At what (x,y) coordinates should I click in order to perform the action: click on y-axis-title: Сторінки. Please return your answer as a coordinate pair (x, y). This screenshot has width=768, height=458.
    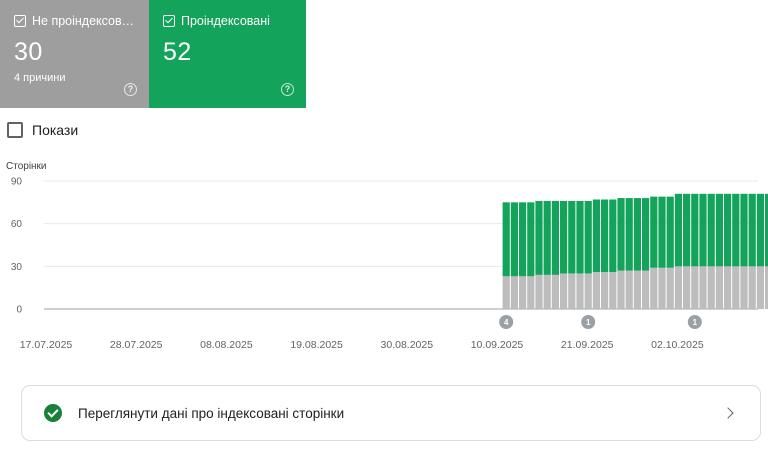
    Looking at the image, I should click on (26, 166).